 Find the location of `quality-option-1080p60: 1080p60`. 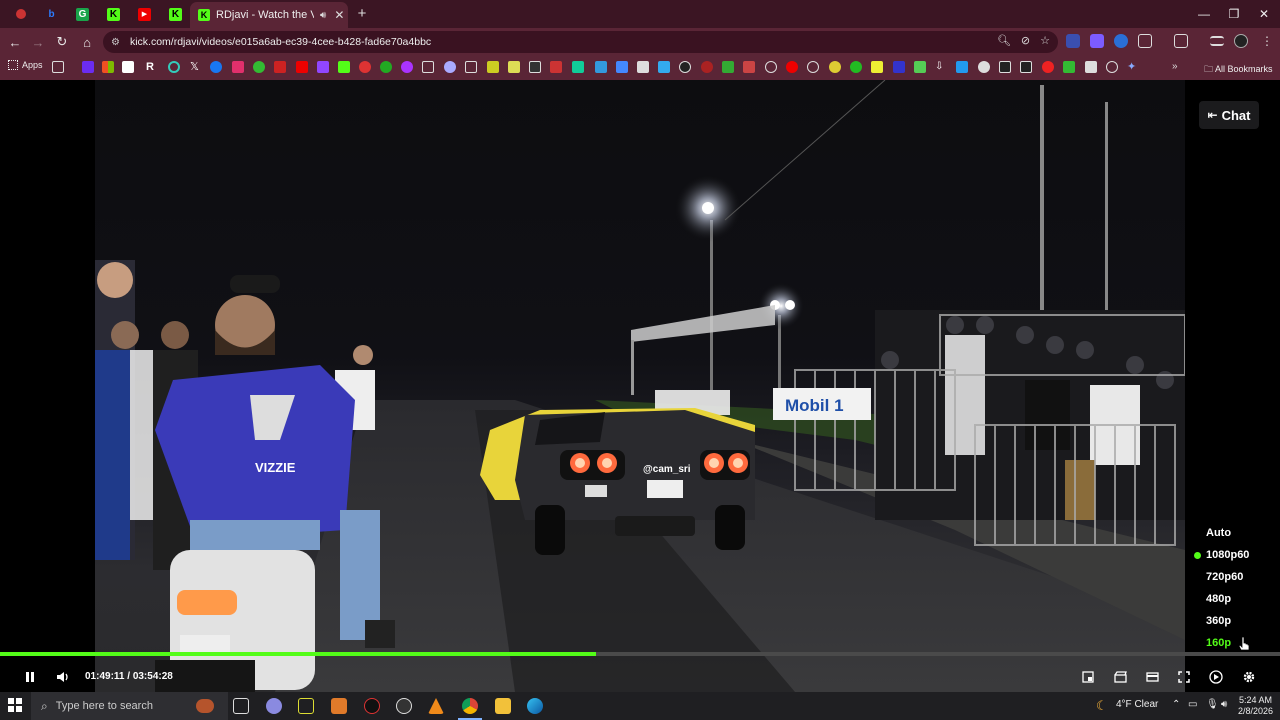

quality-option-1080p60: 1080p60 is located at coordinates (1233, 555).